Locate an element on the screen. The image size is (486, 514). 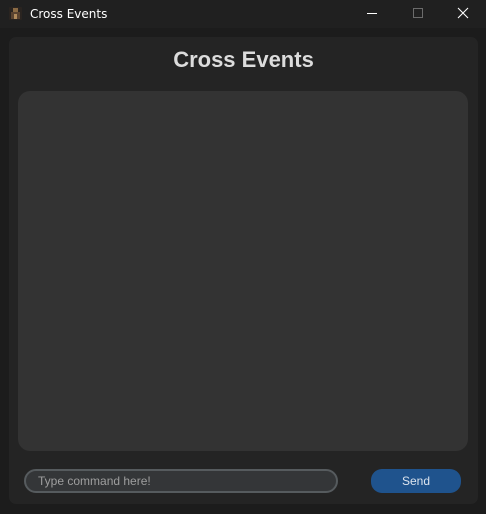
send-button: Send is located at coordinates (416, 481).